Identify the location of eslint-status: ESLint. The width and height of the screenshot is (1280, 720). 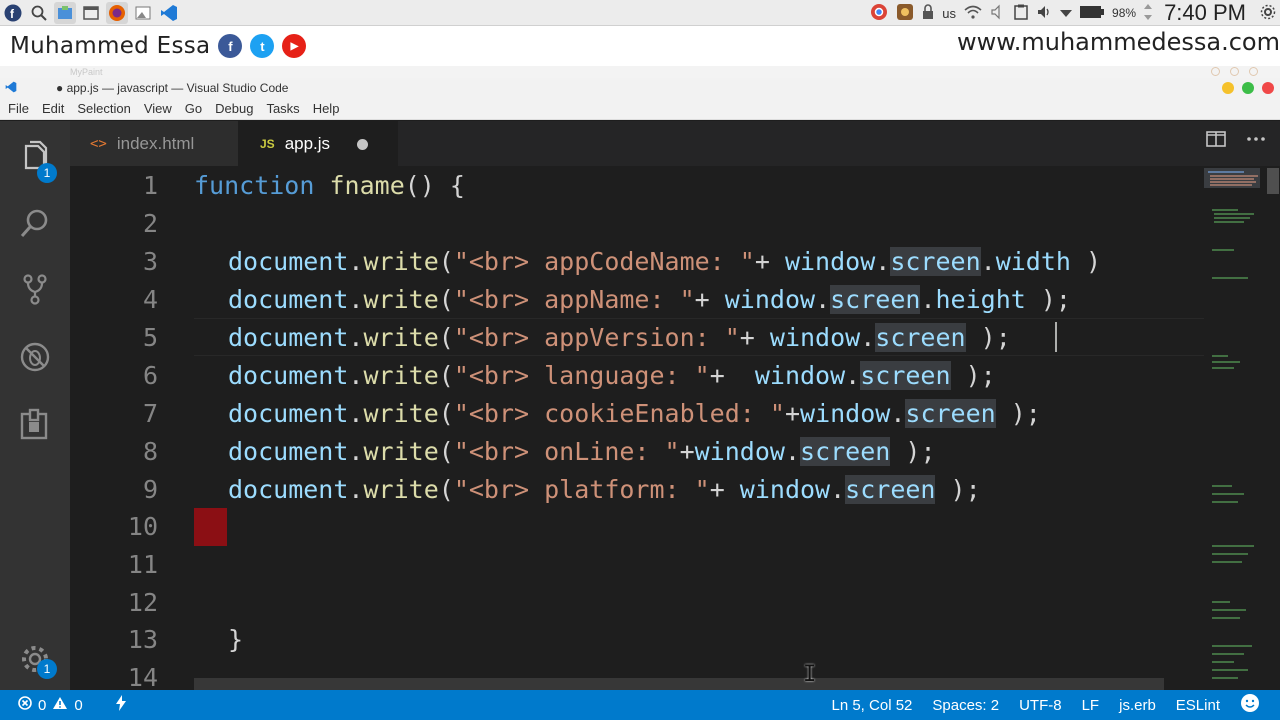
(1198, 705).